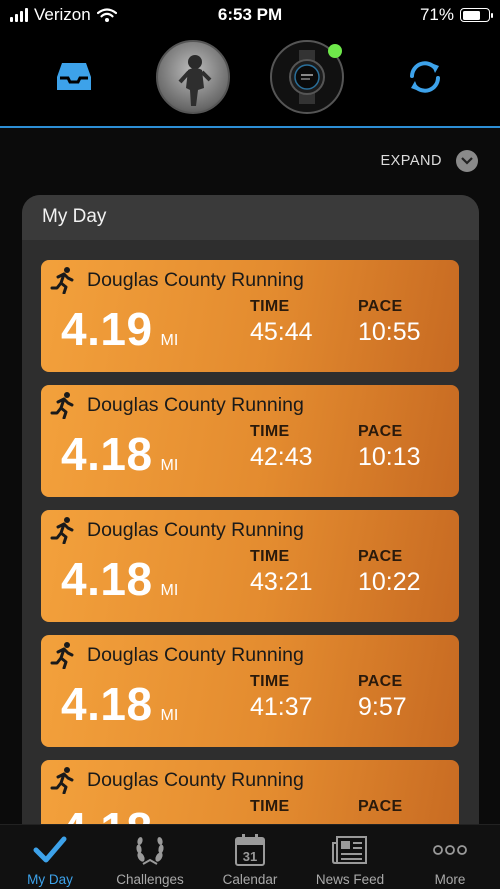  What do you see at coordinates (107, 329) in the screenshot?
I see `distance-value: 4.19` at bounding box center [107, 329].